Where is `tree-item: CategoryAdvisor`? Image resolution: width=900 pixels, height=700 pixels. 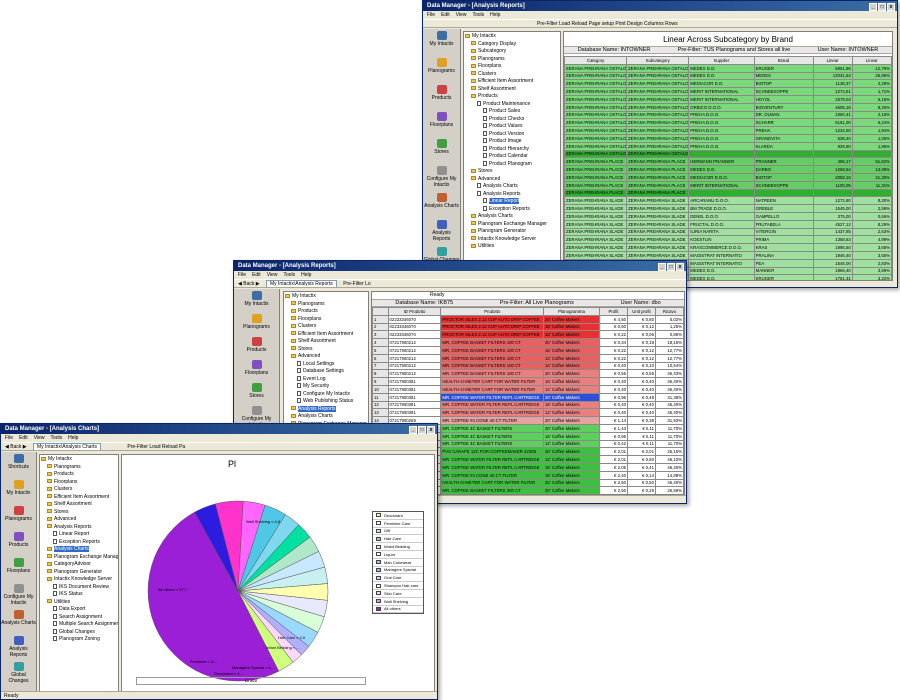
tree-item: CategoryAdvisor is located at coordinates (79, 565).